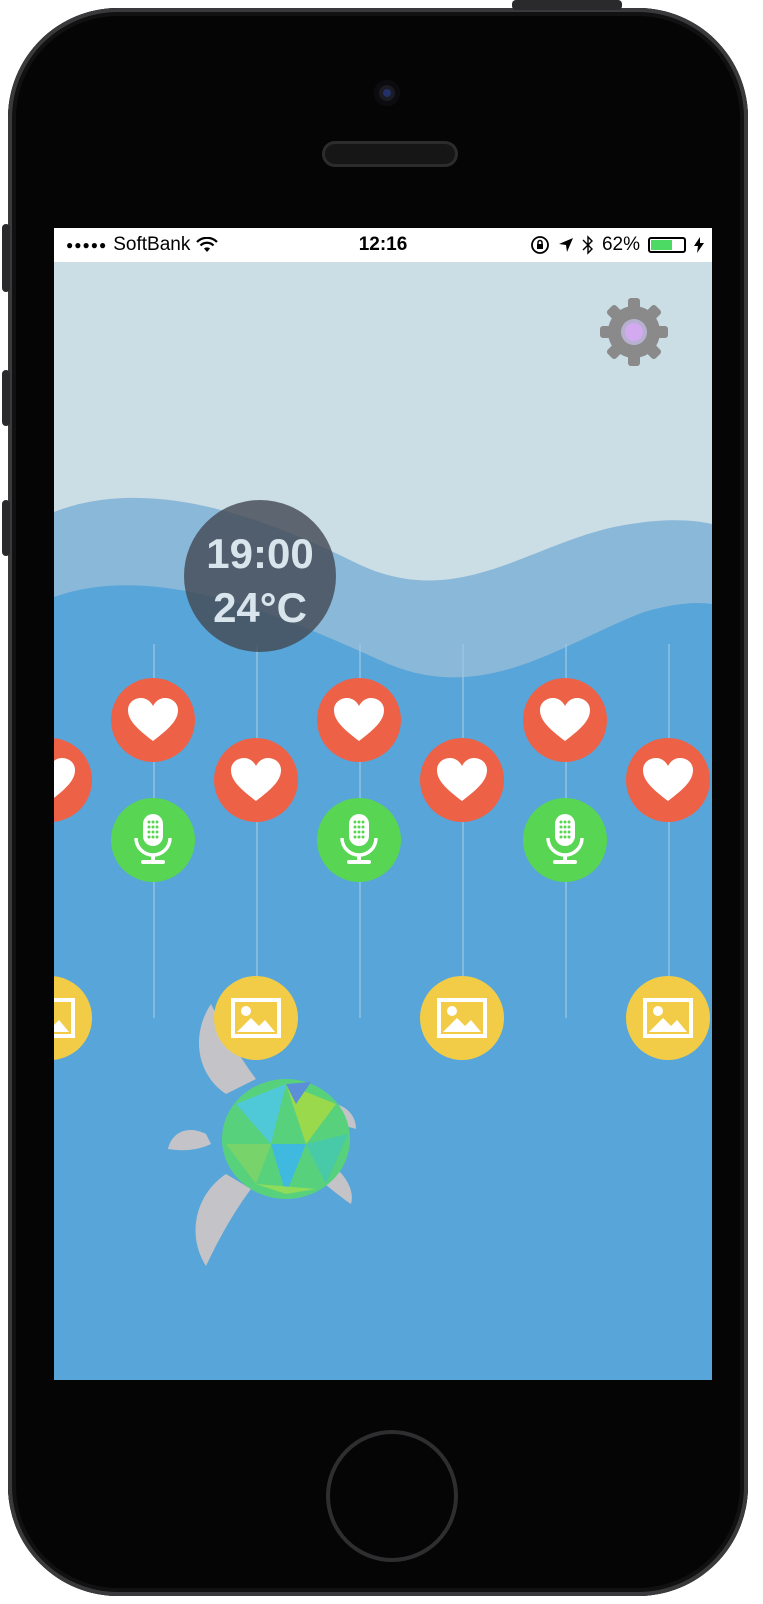 The image size is (763, 1604). What do you see at coordinates (6, 258) in the screenshot?
I see `ringer-switch` at bounding box center [6, 258].